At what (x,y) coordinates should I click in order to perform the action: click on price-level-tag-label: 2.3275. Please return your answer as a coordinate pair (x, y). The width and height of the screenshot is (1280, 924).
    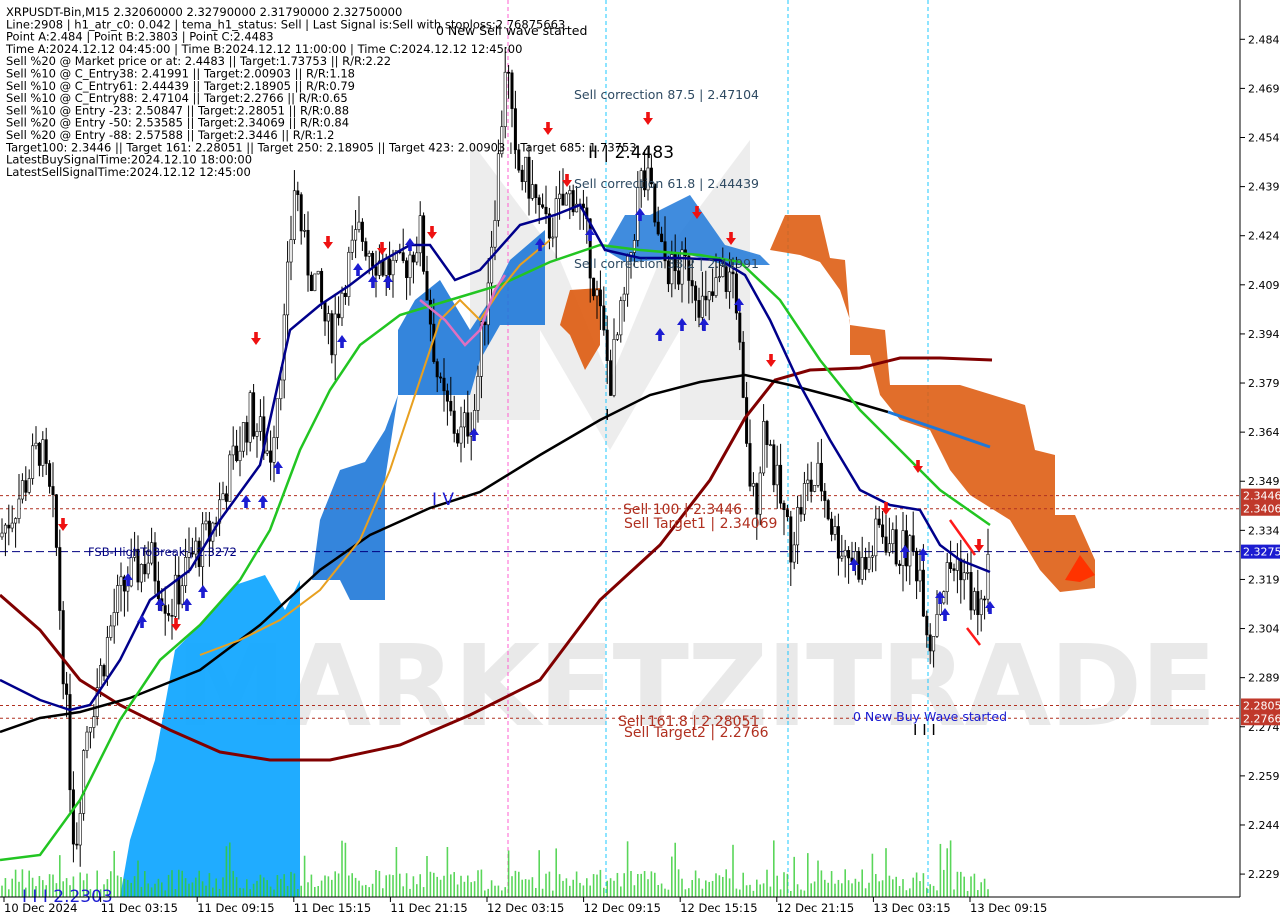
    Looking at the image, I should click on (1261, 552).